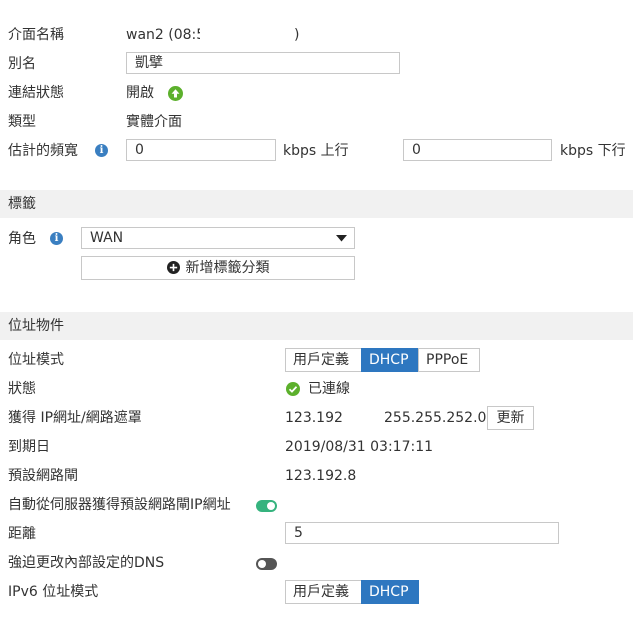 The image size is (633, 630). What do you see at coordinates (316, 151) in the screenshot?
I see `upstream-unit: kbps 上行` at bounding box center [316, 151].